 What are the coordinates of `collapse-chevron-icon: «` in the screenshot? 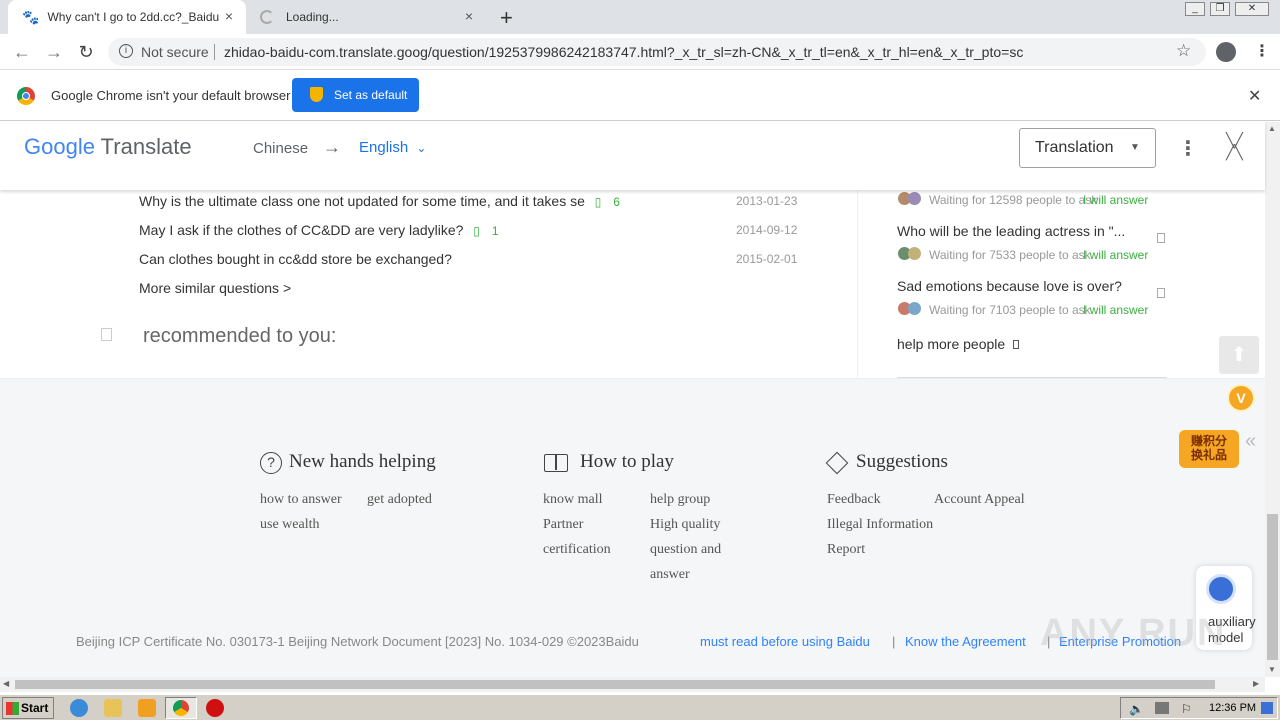 It's located at (1250, 441).